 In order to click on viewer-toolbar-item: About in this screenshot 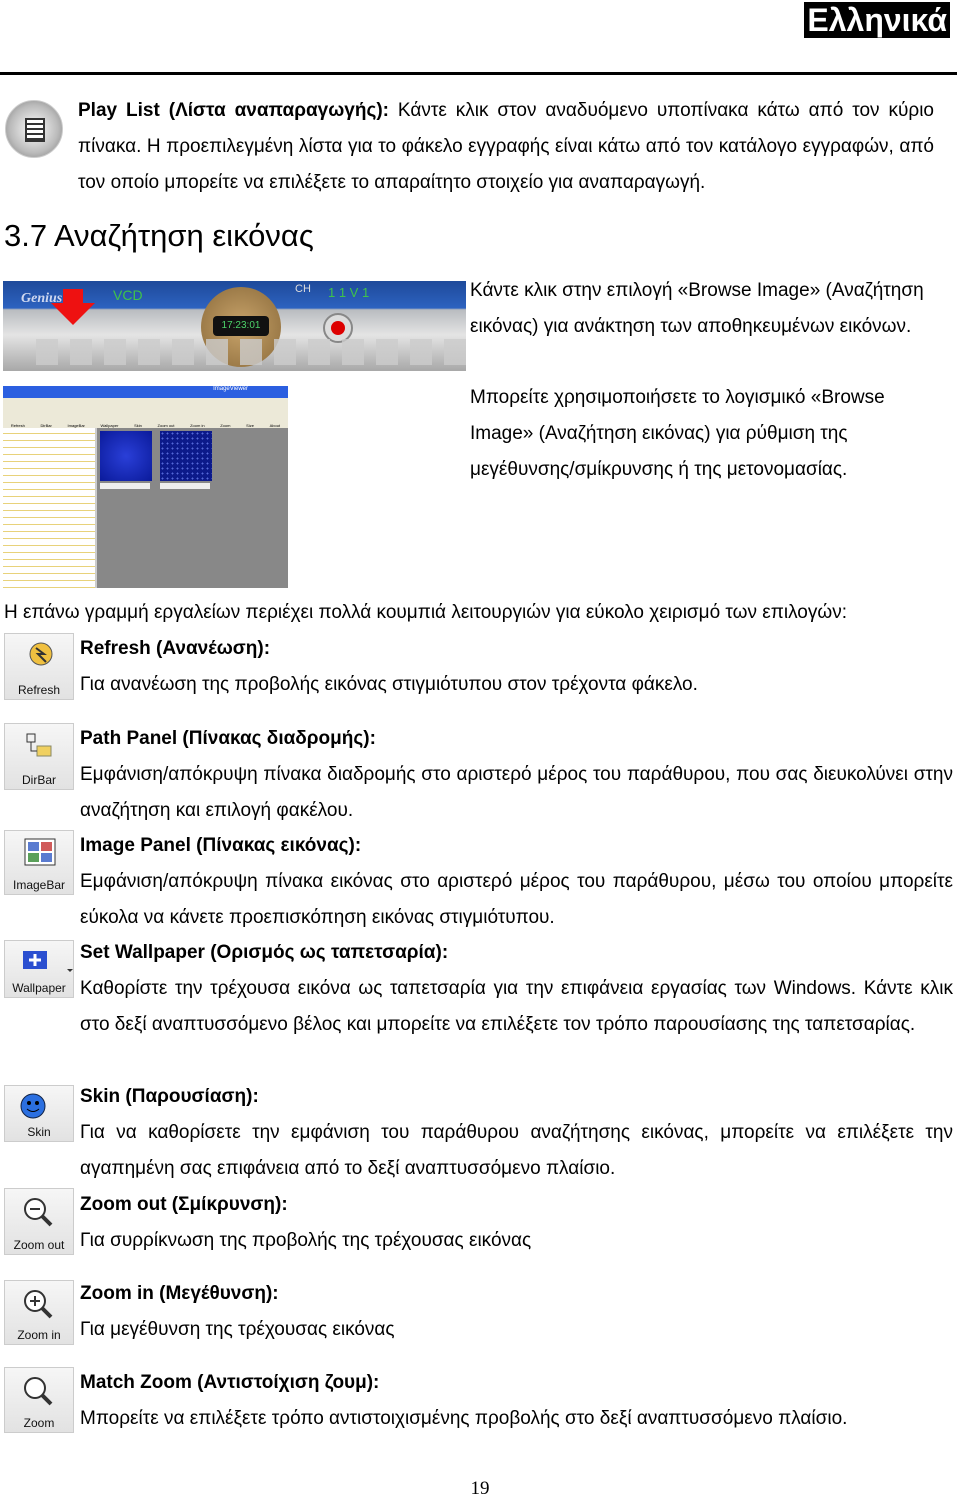, I will do `click(275, 425)`.